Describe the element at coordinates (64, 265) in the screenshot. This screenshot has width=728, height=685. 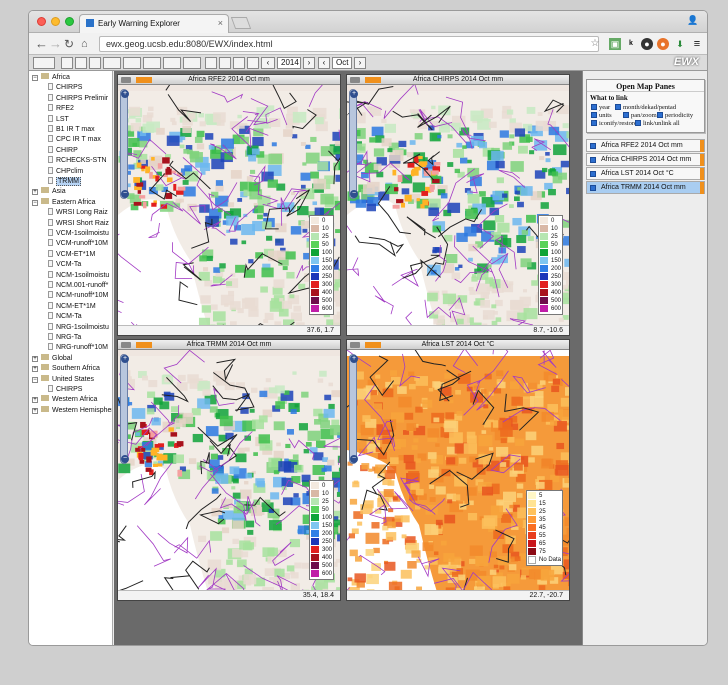
I see `tree-node: VCM-Ta` at that location.